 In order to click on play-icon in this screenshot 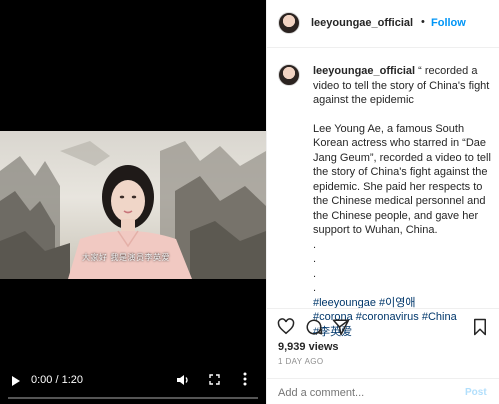, I will do `click(16, 382)`.